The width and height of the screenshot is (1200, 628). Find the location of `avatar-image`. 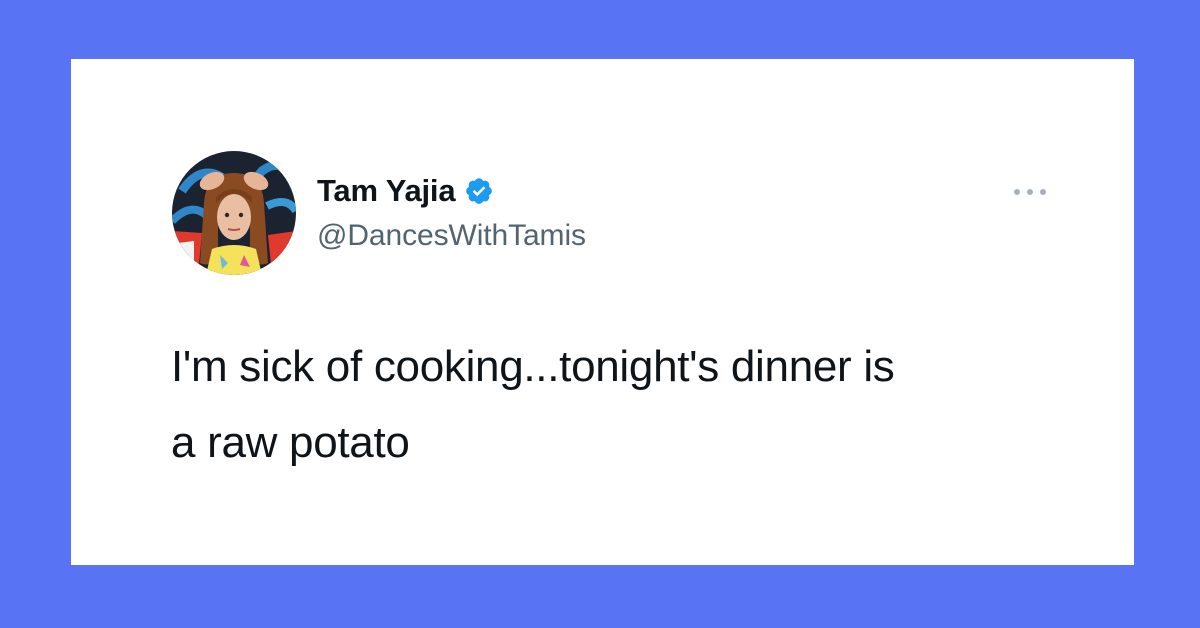

avatar-image is located at coordinates (234, 213).